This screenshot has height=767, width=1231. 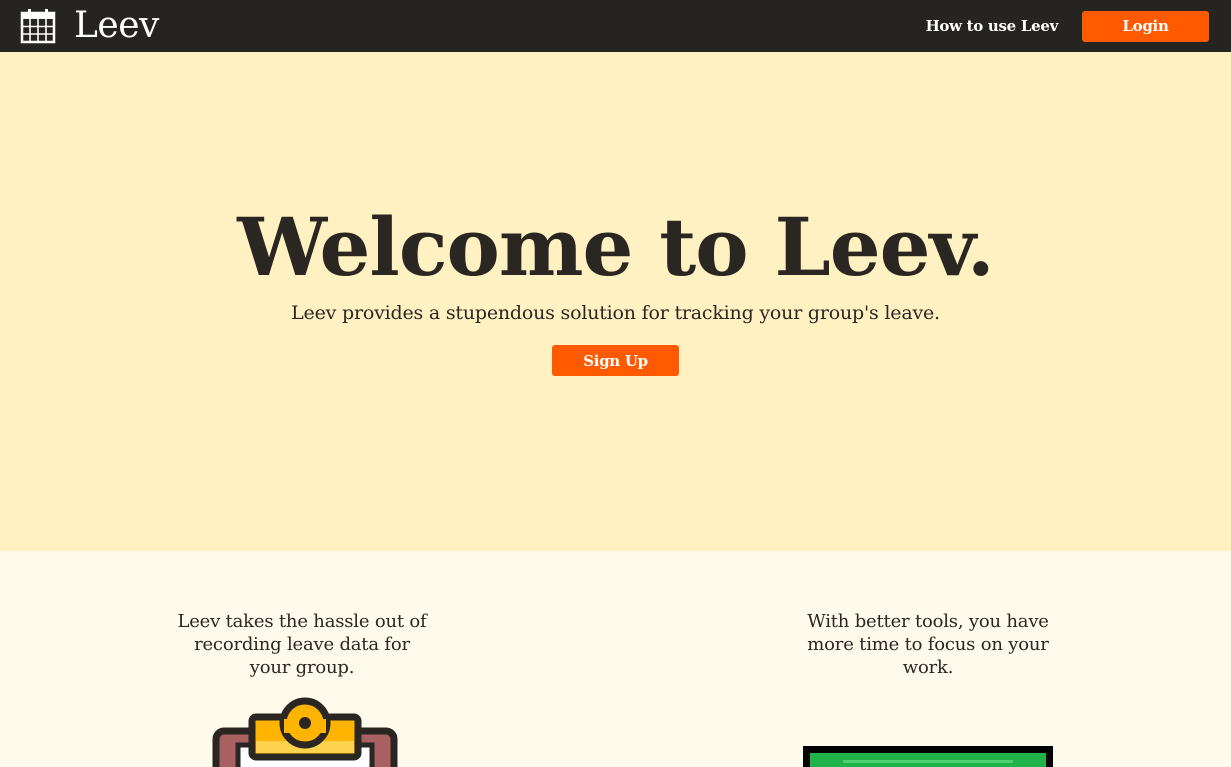 I want to click on monitor-icon, so click(x=928, y=756).